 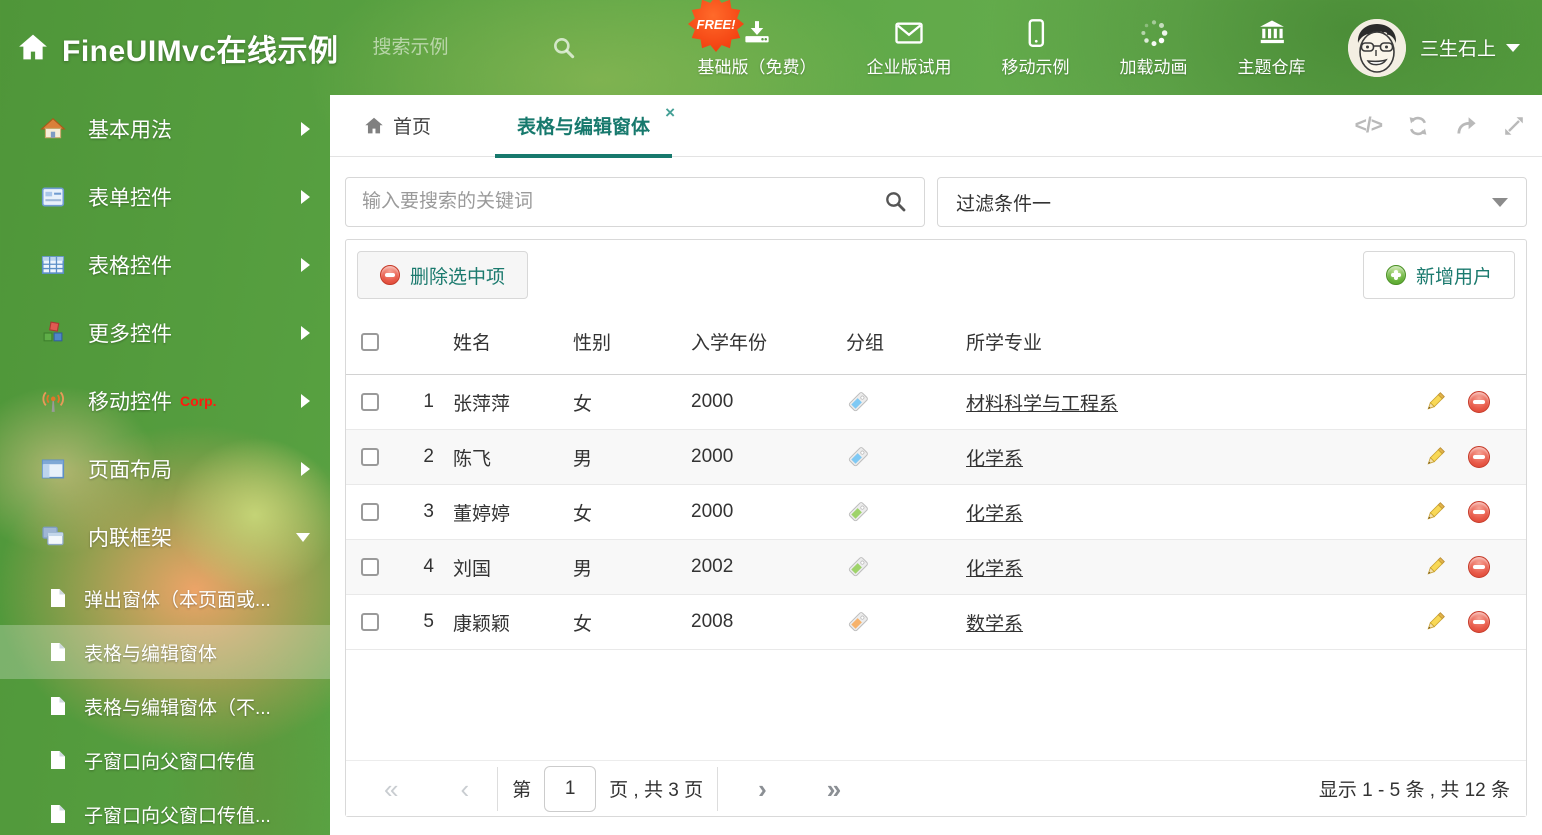 I want to click on major-link: 材料科学与工程系, so click(x=1042, y=402).